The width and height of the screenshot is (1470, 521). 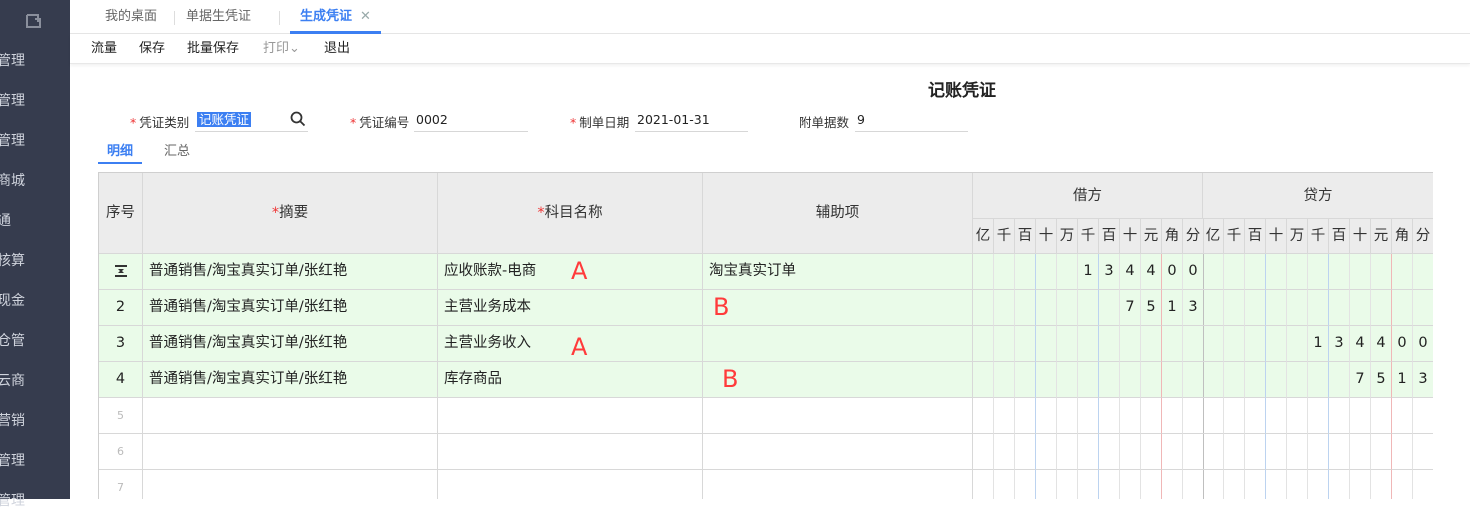 What do you see at coordinates (177, 152) in the screenshot?
I see `tab-summary: 汇总` at bounding box center [177, 152].